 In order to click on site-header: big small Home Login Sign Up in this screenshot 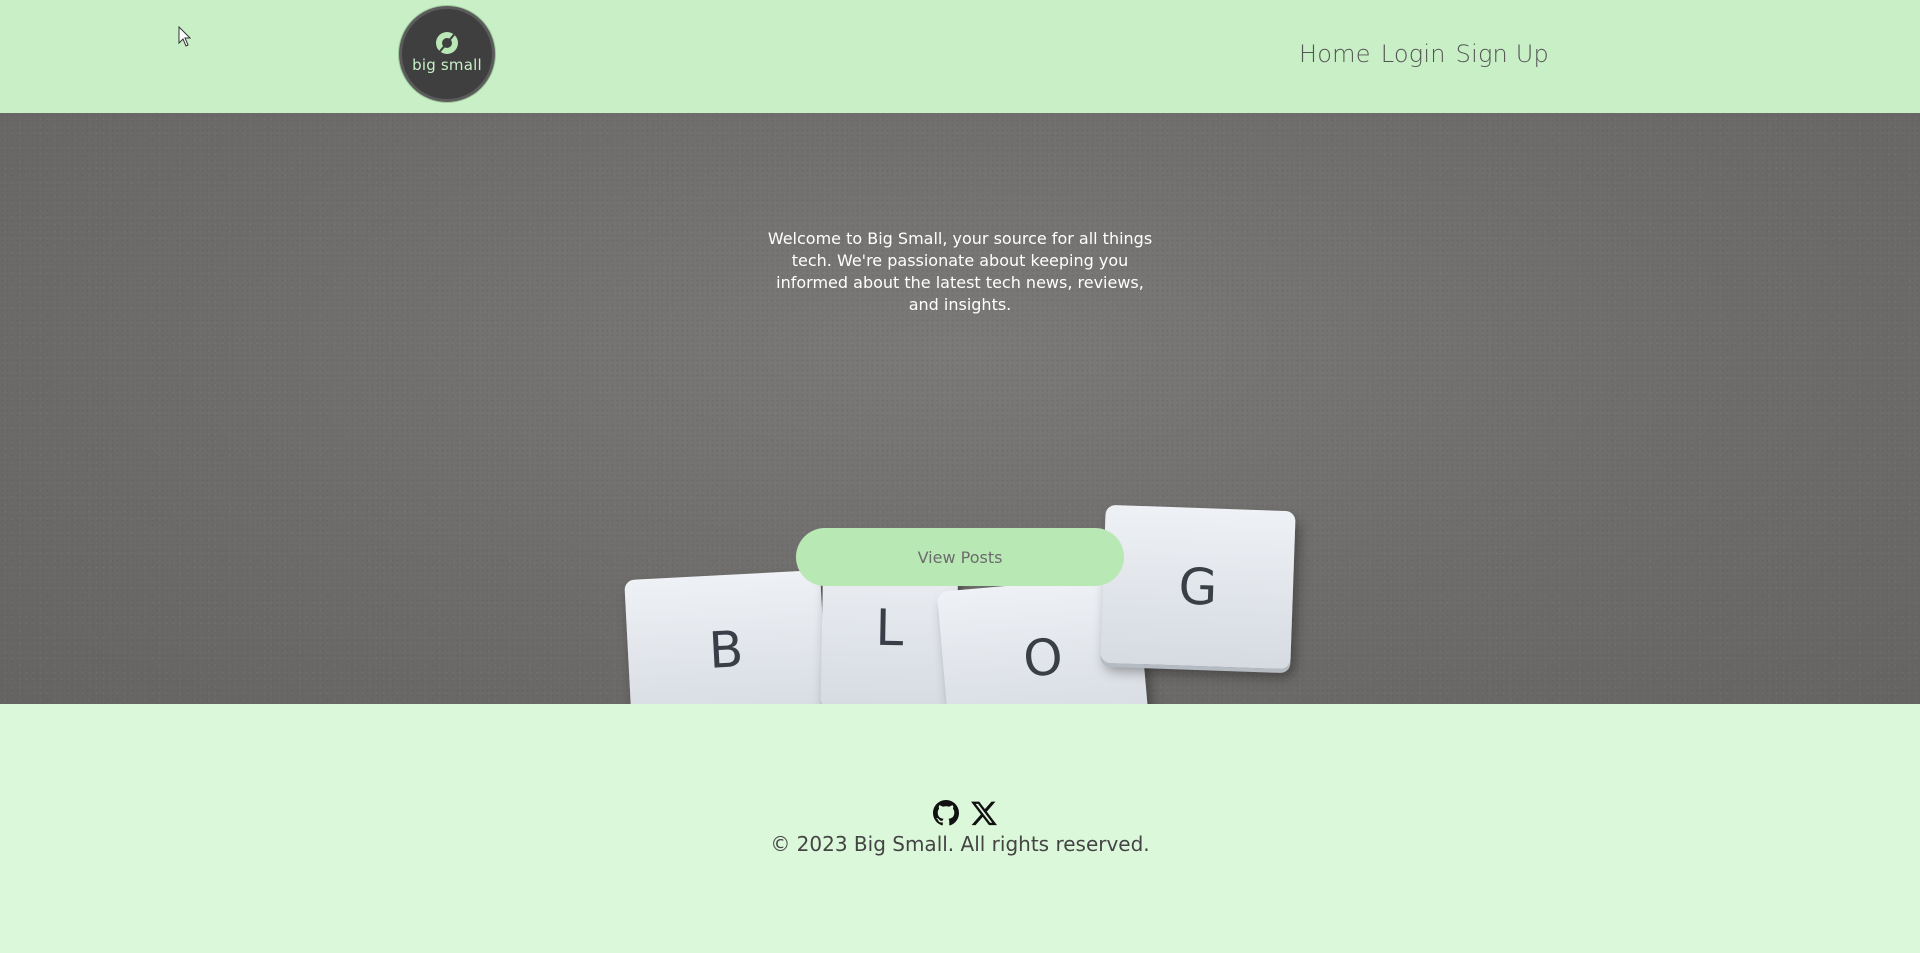, I will do `click(960, 56)`.